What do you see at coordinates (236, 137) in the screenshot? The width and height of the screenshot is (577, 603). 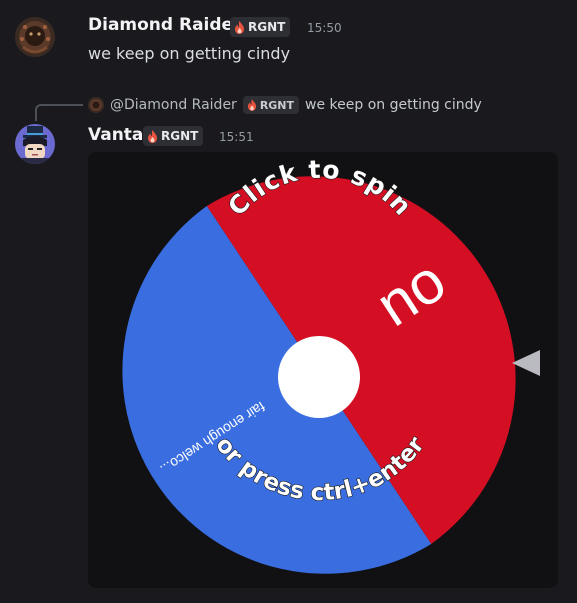 I see `timestamp: 15:51` at bounding box center [236, 137].